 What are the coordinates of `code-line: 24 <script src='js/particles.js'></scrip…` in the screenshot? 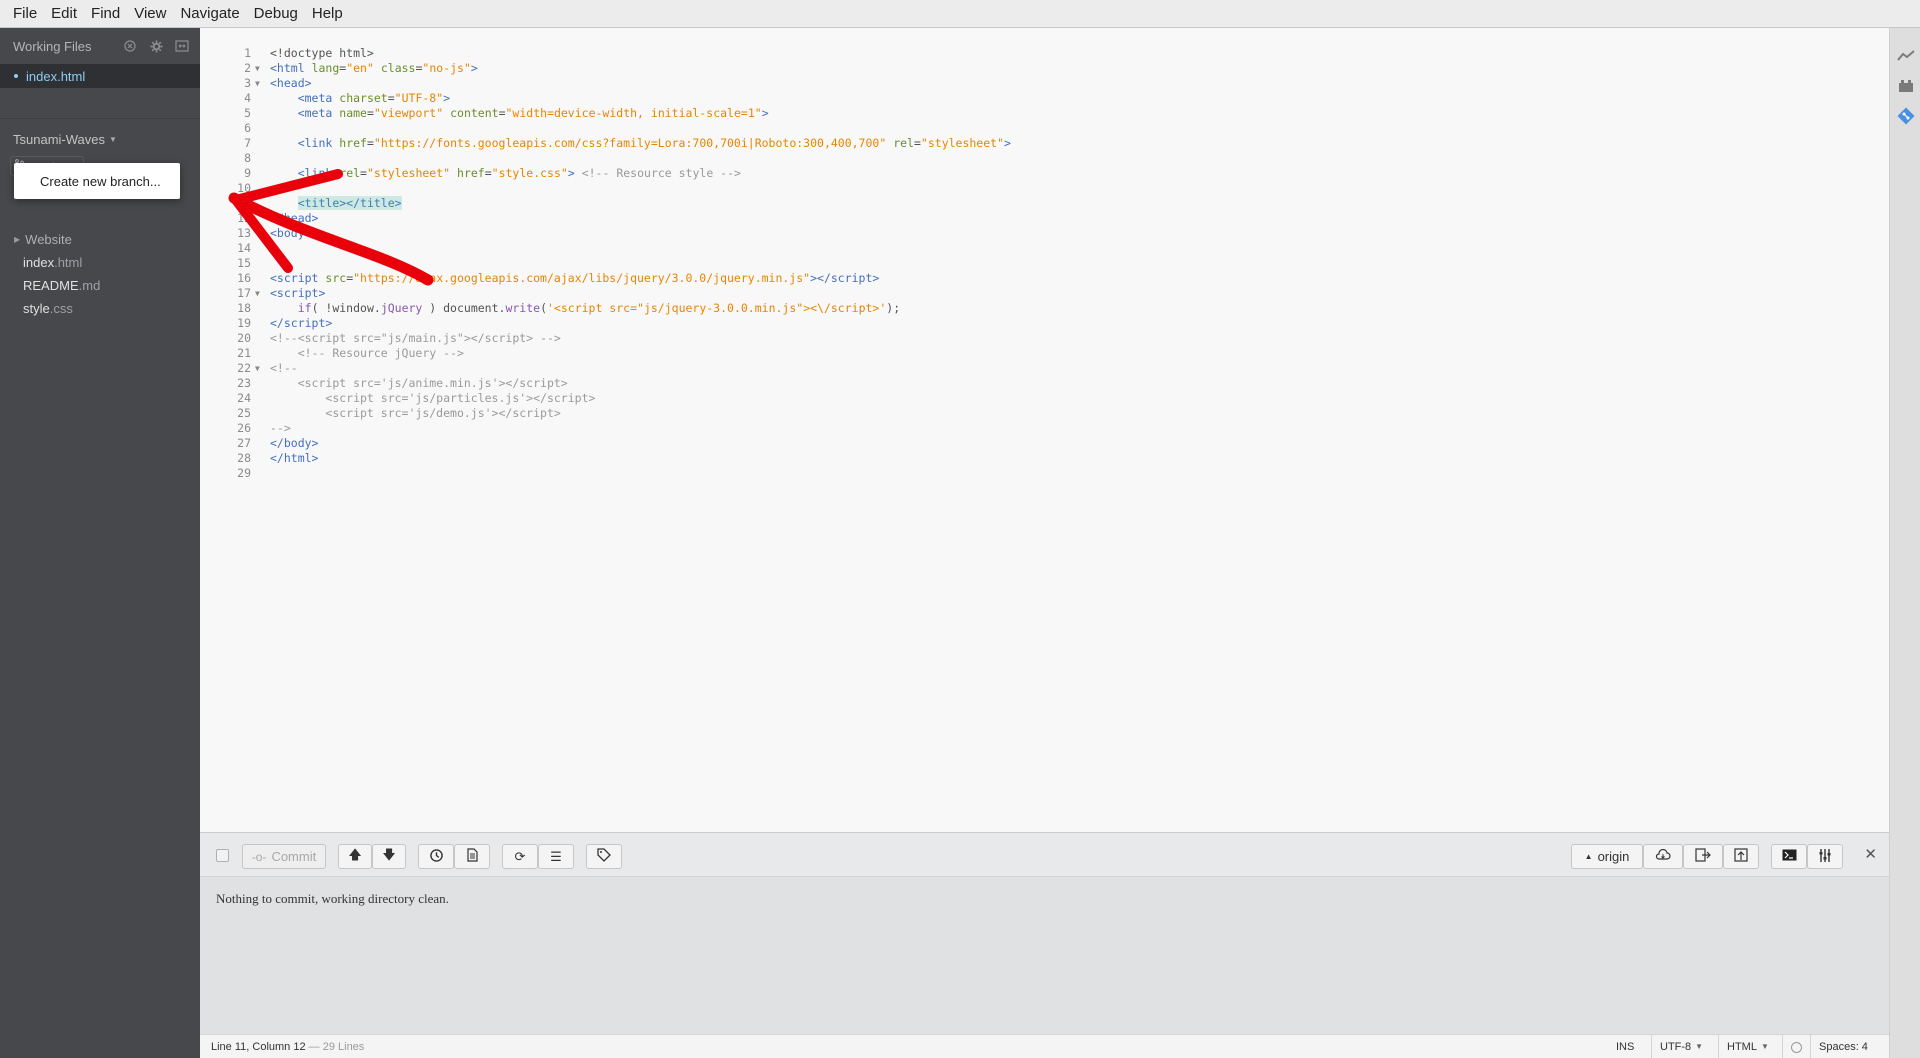 It's located at (1040, 398).